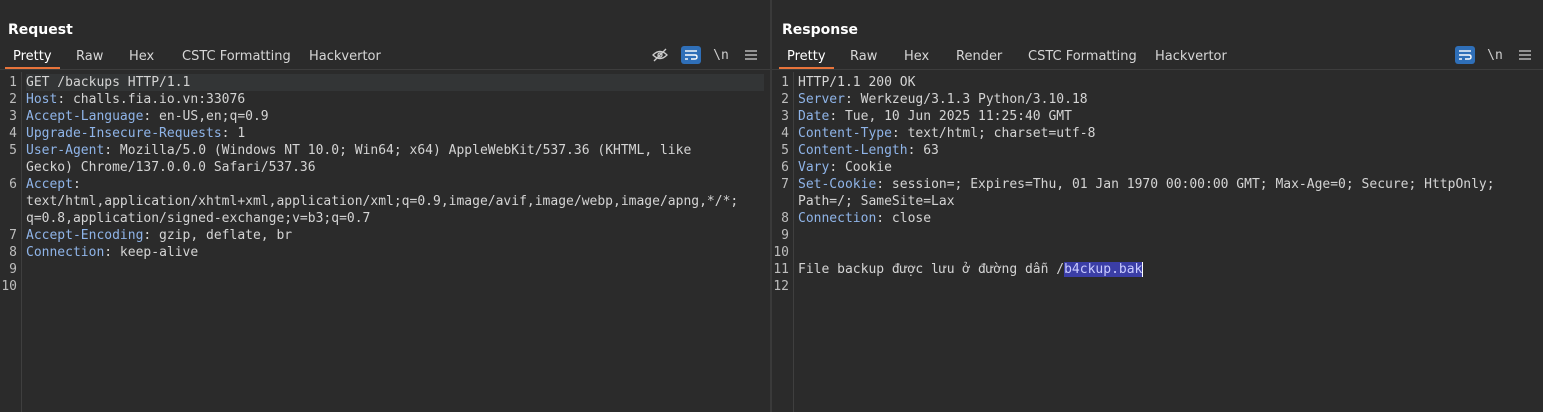 This screenshot has height=412, width=1543. Describe the element at coordinates (13, 252) in the screenshot. I see `line-number: 8` at that location.